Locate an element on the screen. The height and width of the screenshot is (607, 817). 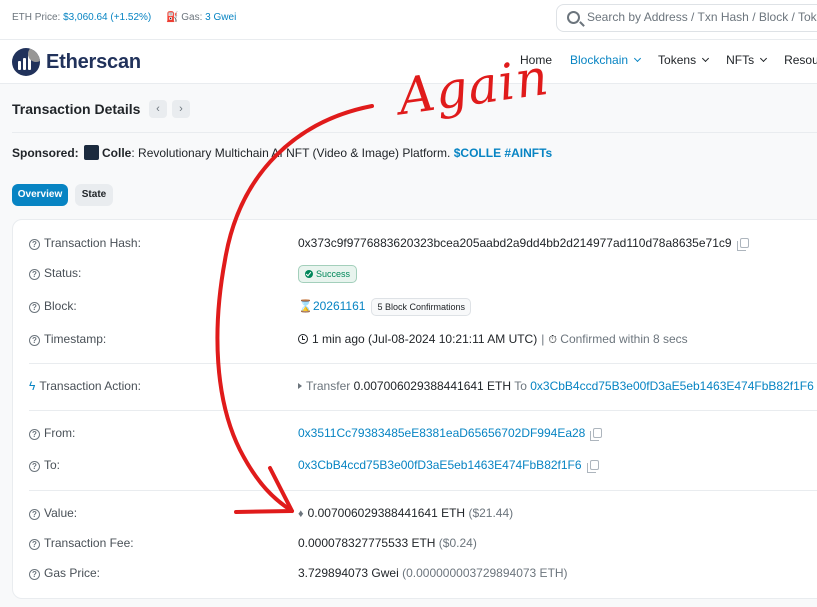
tx-hash-label-wrap: ? Transaction Hash: is located at coordinates (85, 243).